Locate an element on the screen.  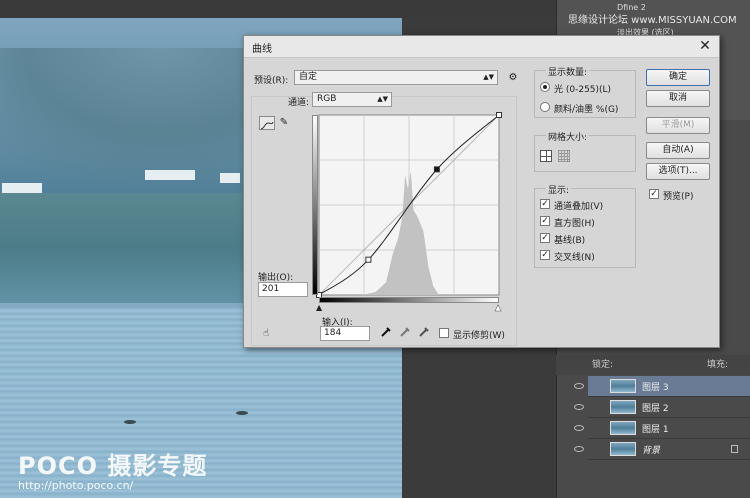
detailed-grid-icon is located at coordinates (564, 156).